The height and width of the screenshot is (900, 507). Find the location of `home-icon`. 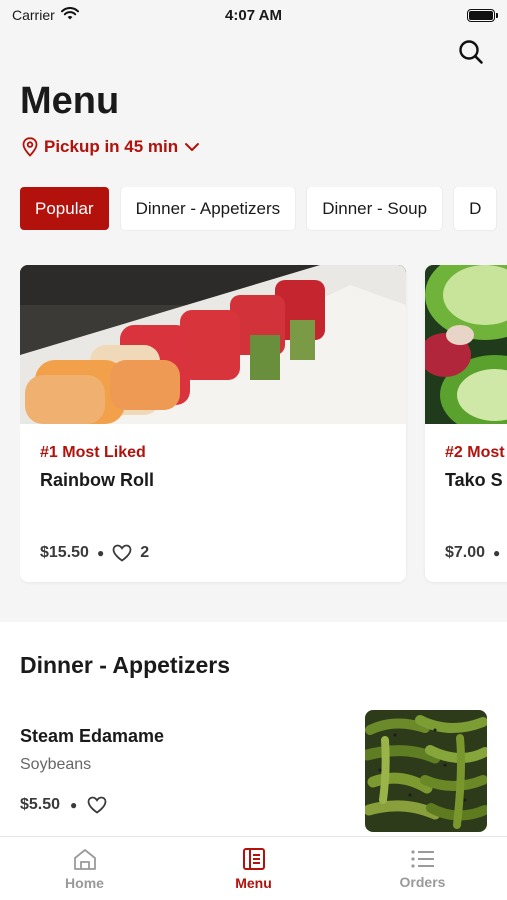

home-icon is located at coordinates (84, 859).